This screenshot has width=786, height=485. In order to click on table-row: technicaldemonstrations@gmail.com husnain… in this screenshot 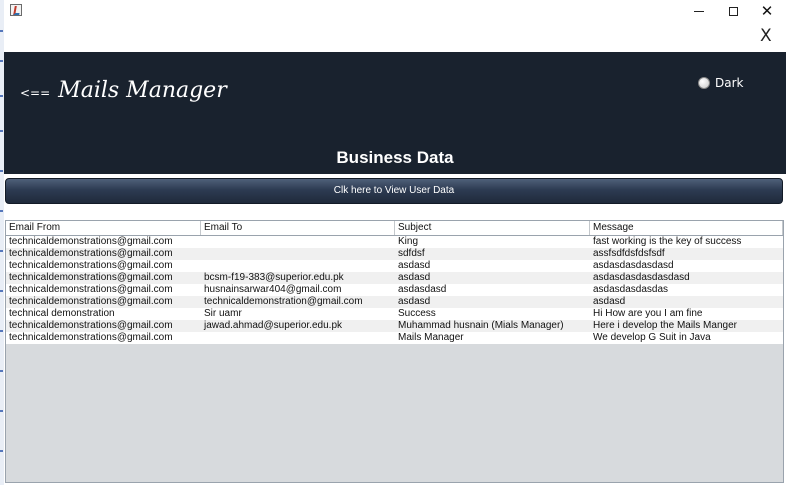, I will do `click(394, 290)`.